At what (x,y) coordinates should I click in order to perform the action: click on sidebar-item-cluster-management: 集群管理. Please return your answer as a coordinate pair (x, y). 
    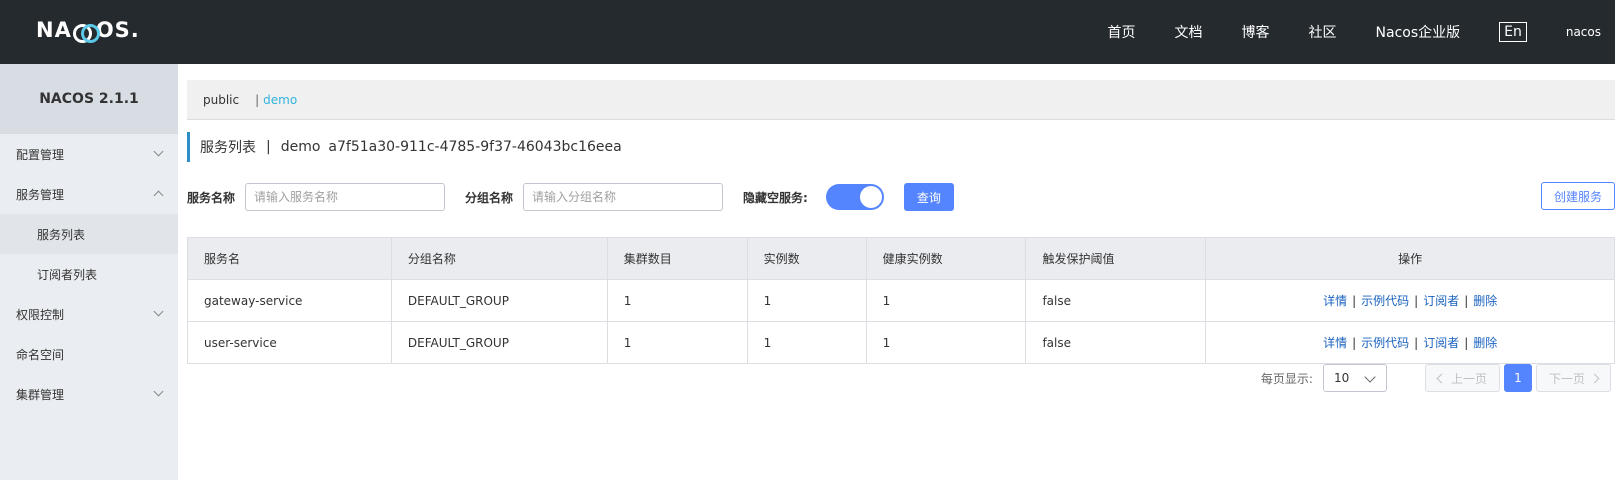
    Looking at the image, I should click on (89, 394).